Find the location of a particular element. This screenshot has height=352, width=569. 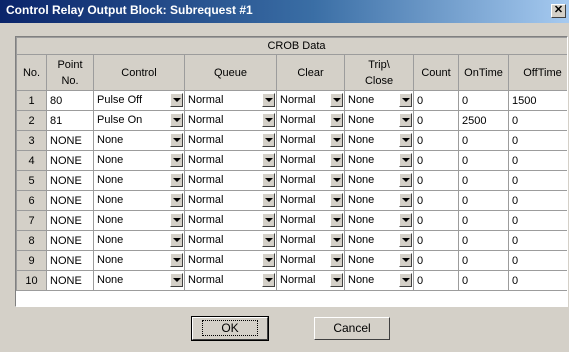

cancel-button: Cancel is located at coordinates (352, 328).